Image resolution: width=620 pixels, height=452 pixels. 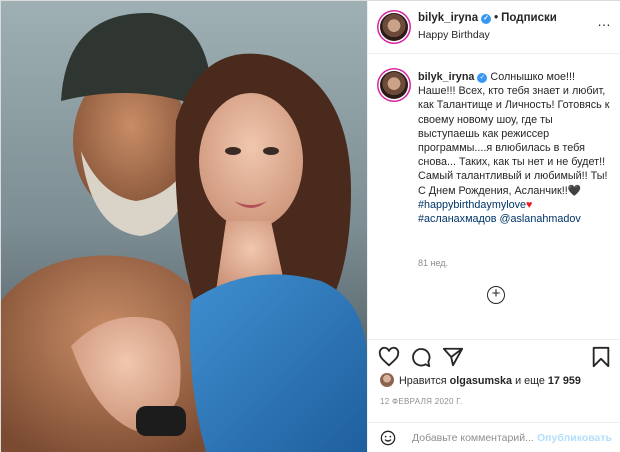 What do you see at coordinates (530, 381) in the screenshot?
I see `likes-connector: и еще` at bounding box center [530, 381].